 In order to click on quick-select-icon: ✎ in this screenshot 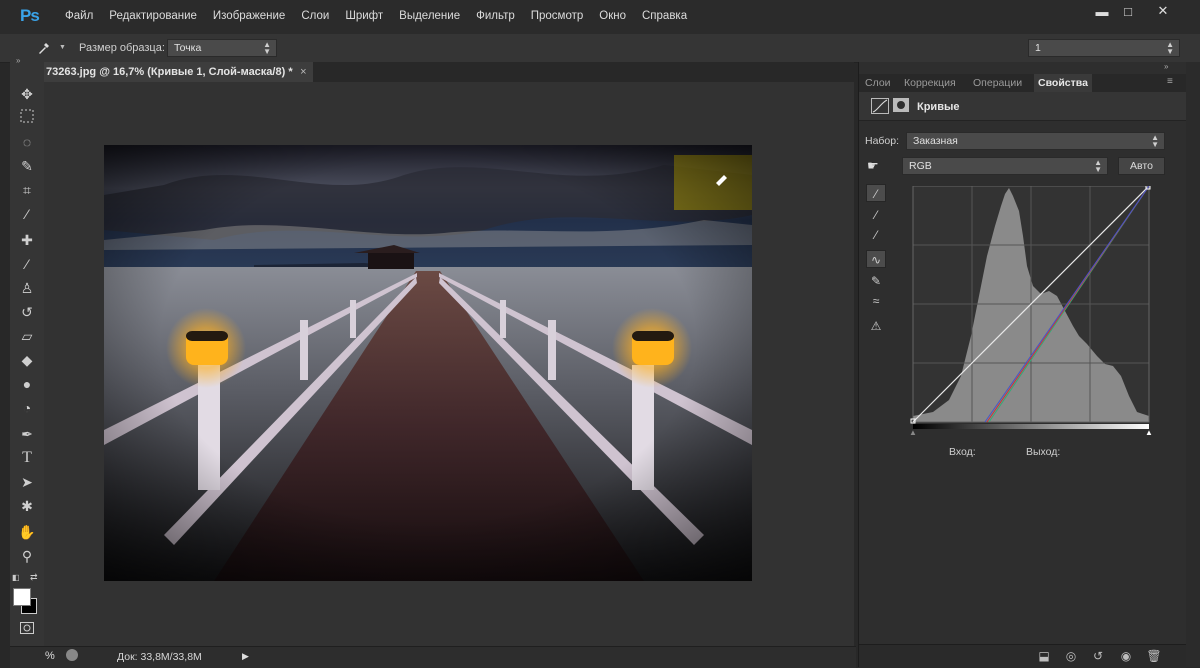, I will do `click(27, 166)`.